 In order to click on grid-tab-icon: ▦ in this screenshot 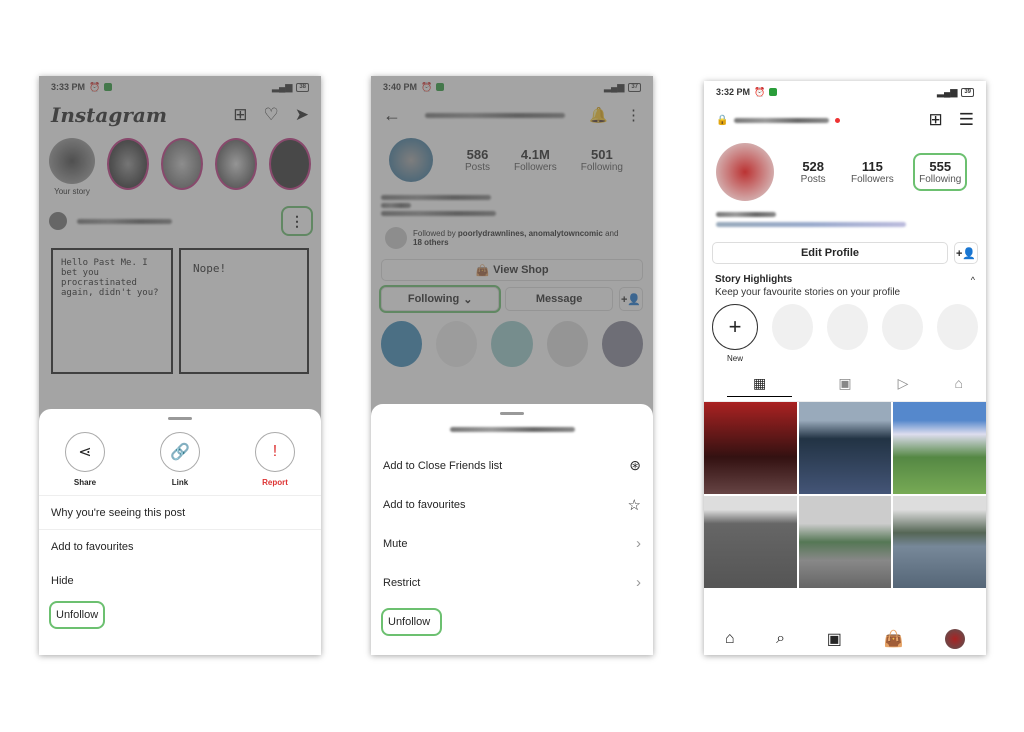, I will do `click(760, 386)`.